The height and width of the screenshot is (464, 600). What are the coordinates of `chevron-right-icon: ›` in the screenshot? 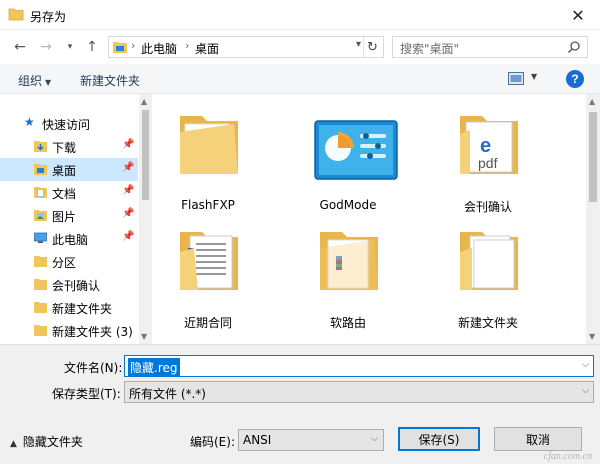 It's located at (187, 45).